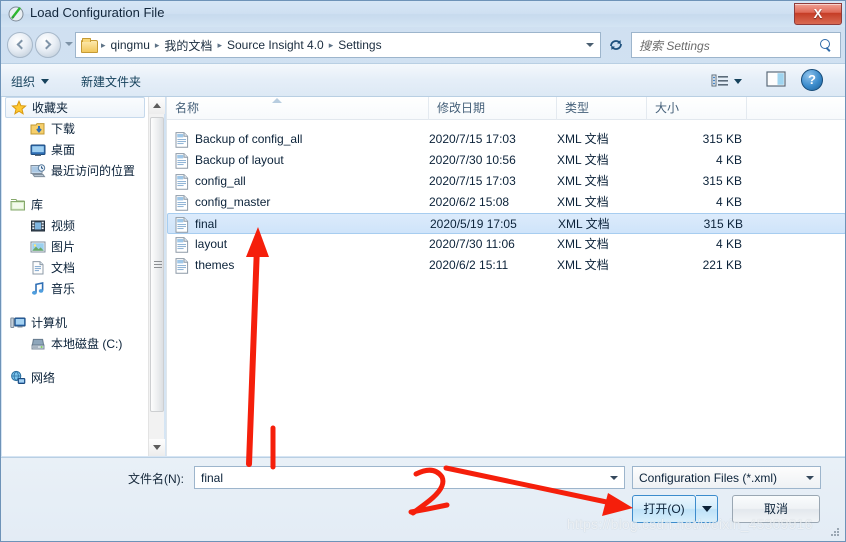 The width and height of the screenshot is (846, 542). Describe the element at coordinates (93, 171) in the screenshot. I see `sidebar-item-label: 最近访问的位置` at that location.